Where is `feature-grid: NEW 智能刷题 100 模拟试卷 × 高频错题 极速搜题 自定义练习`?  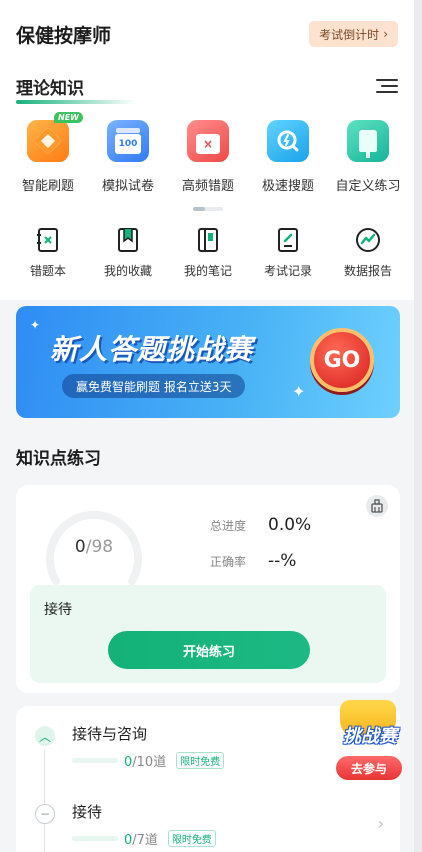 feature-grid: NEW 智能刷题 100 模拟试卷 × 高频错题 极速搜题 自定义练习 is located at coordinates (208, 153).